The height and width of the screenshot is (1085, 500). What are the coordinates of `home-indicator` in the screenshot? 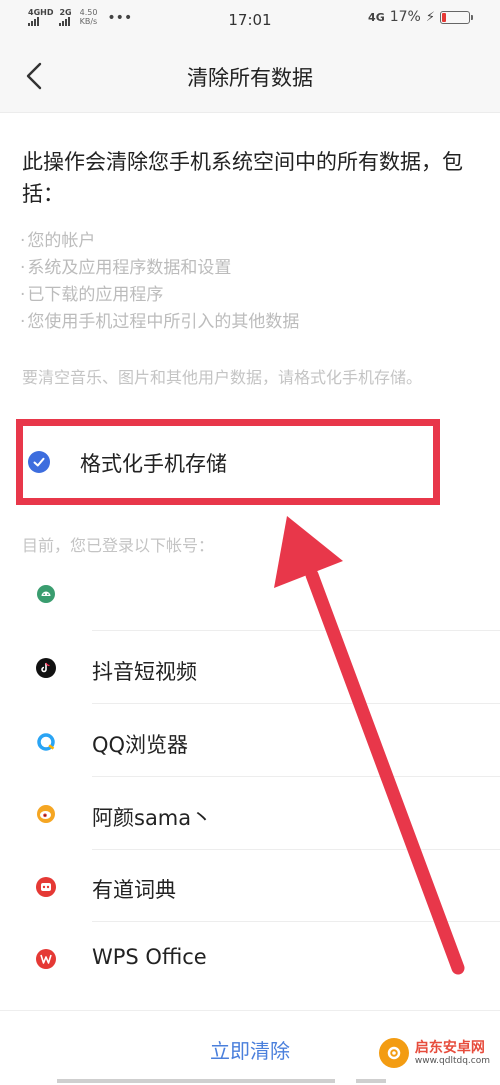 It's located at (196, 1081).